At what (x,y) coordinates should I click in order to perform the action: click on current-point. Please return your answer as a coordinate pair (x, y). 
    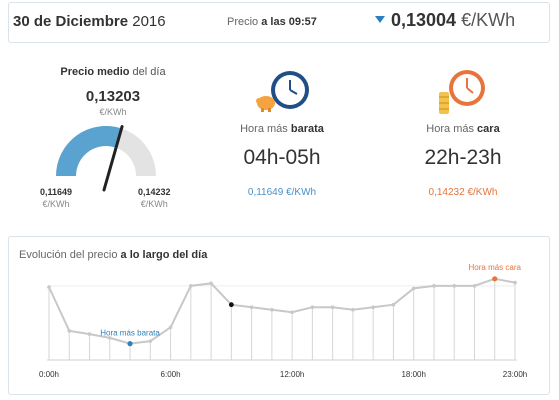
    Looking at the image, I should click on (231, 305).